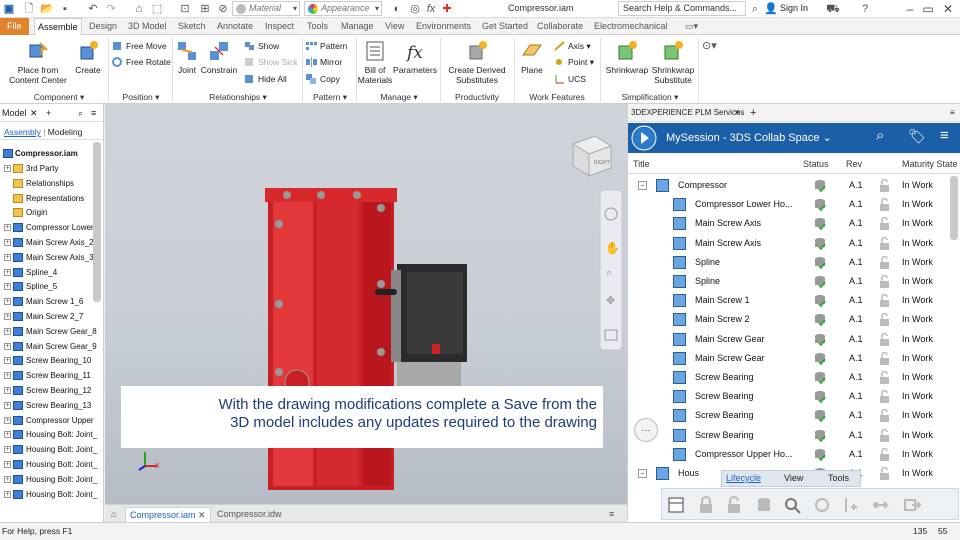 This screenshot has width=960, height=540. What do you see at coordinates (794, 300) in the screenshot?
I see `plm-row: Main Screw 1 A.1 In Work` at bounding box center [794, 300].